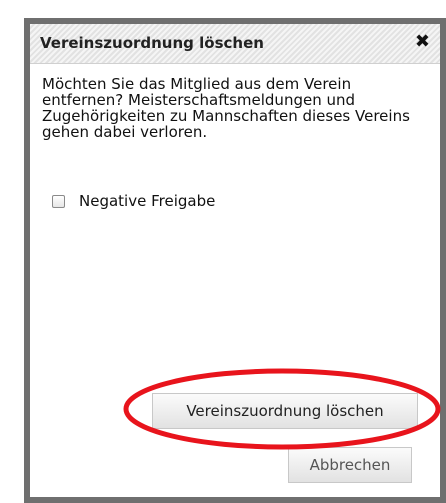 This screenshot has height=503, width=446. What do you see at coordinates (422, 42) in the screenshot?
I see `close-icon: ✖` at bounding box center [422, 42].